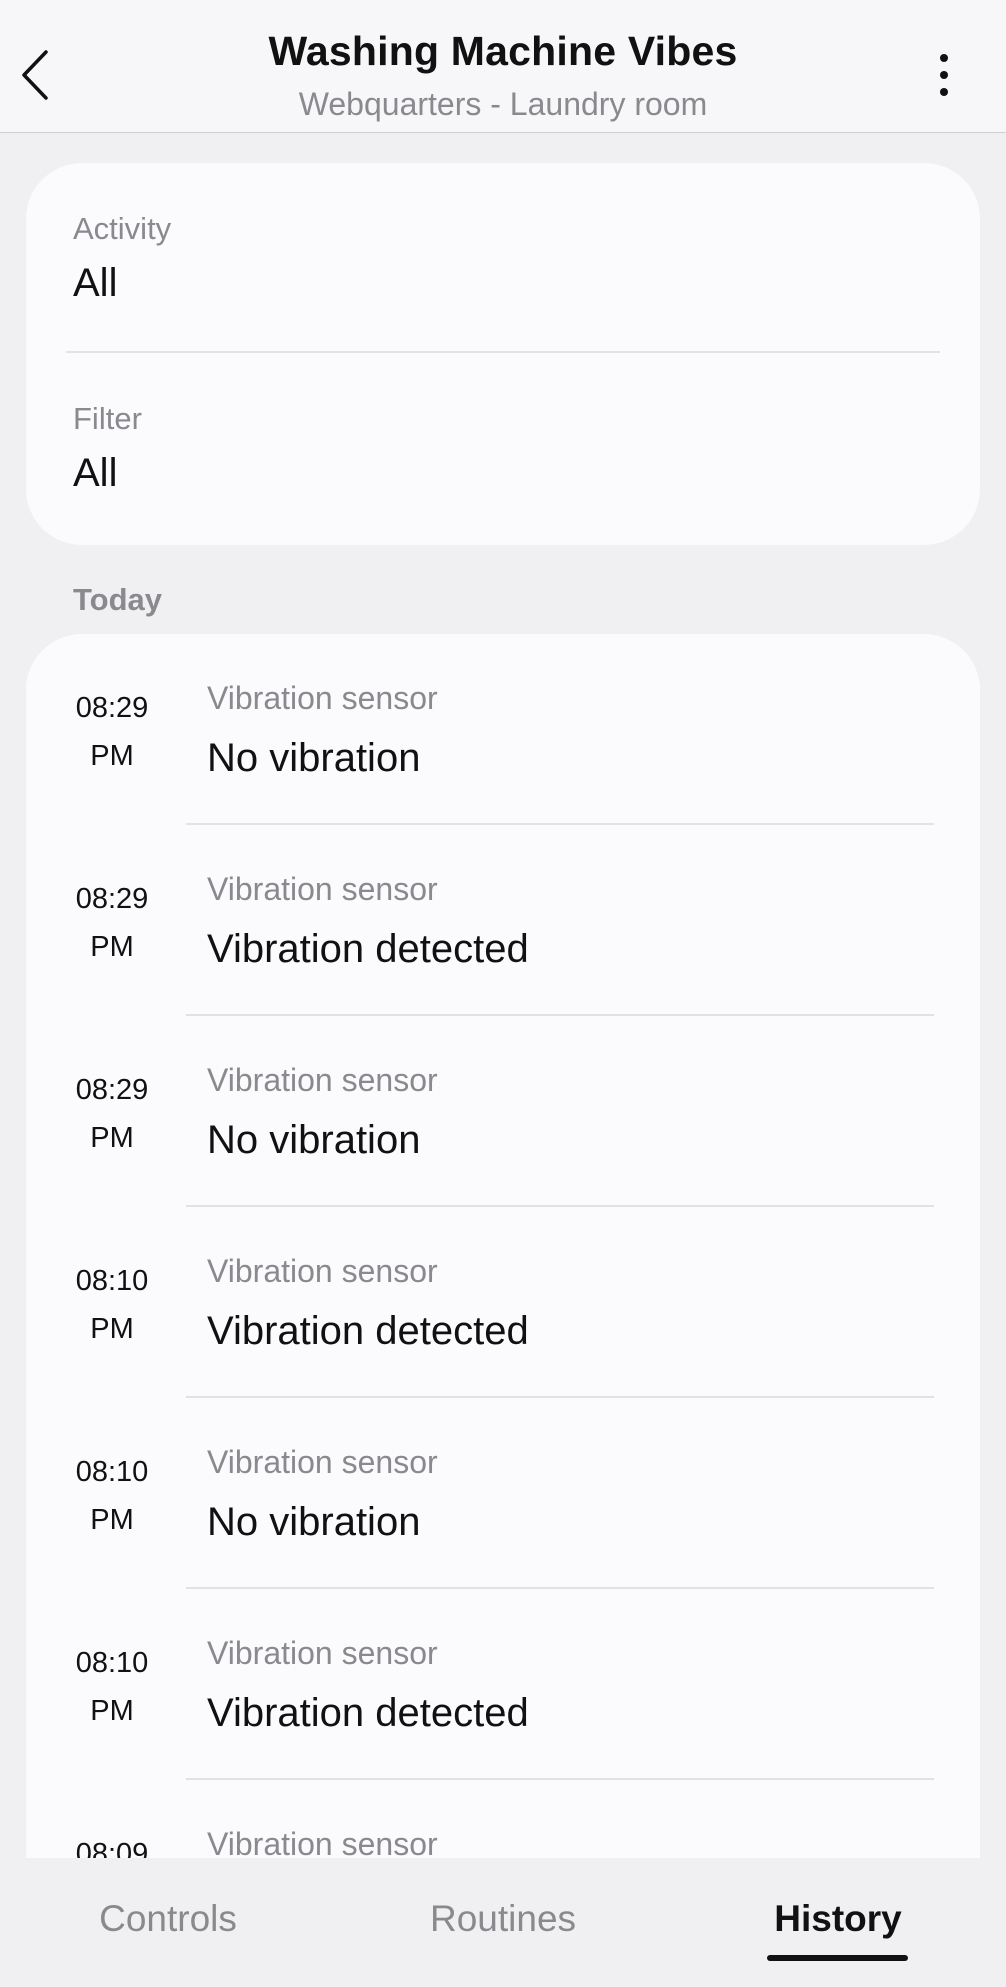 This screenshot has height=1987, width=1006. What do you see at coordinates (117, 599) in the screenshot?
I see `section-label-today: Today` at bounding box center [117, 599].